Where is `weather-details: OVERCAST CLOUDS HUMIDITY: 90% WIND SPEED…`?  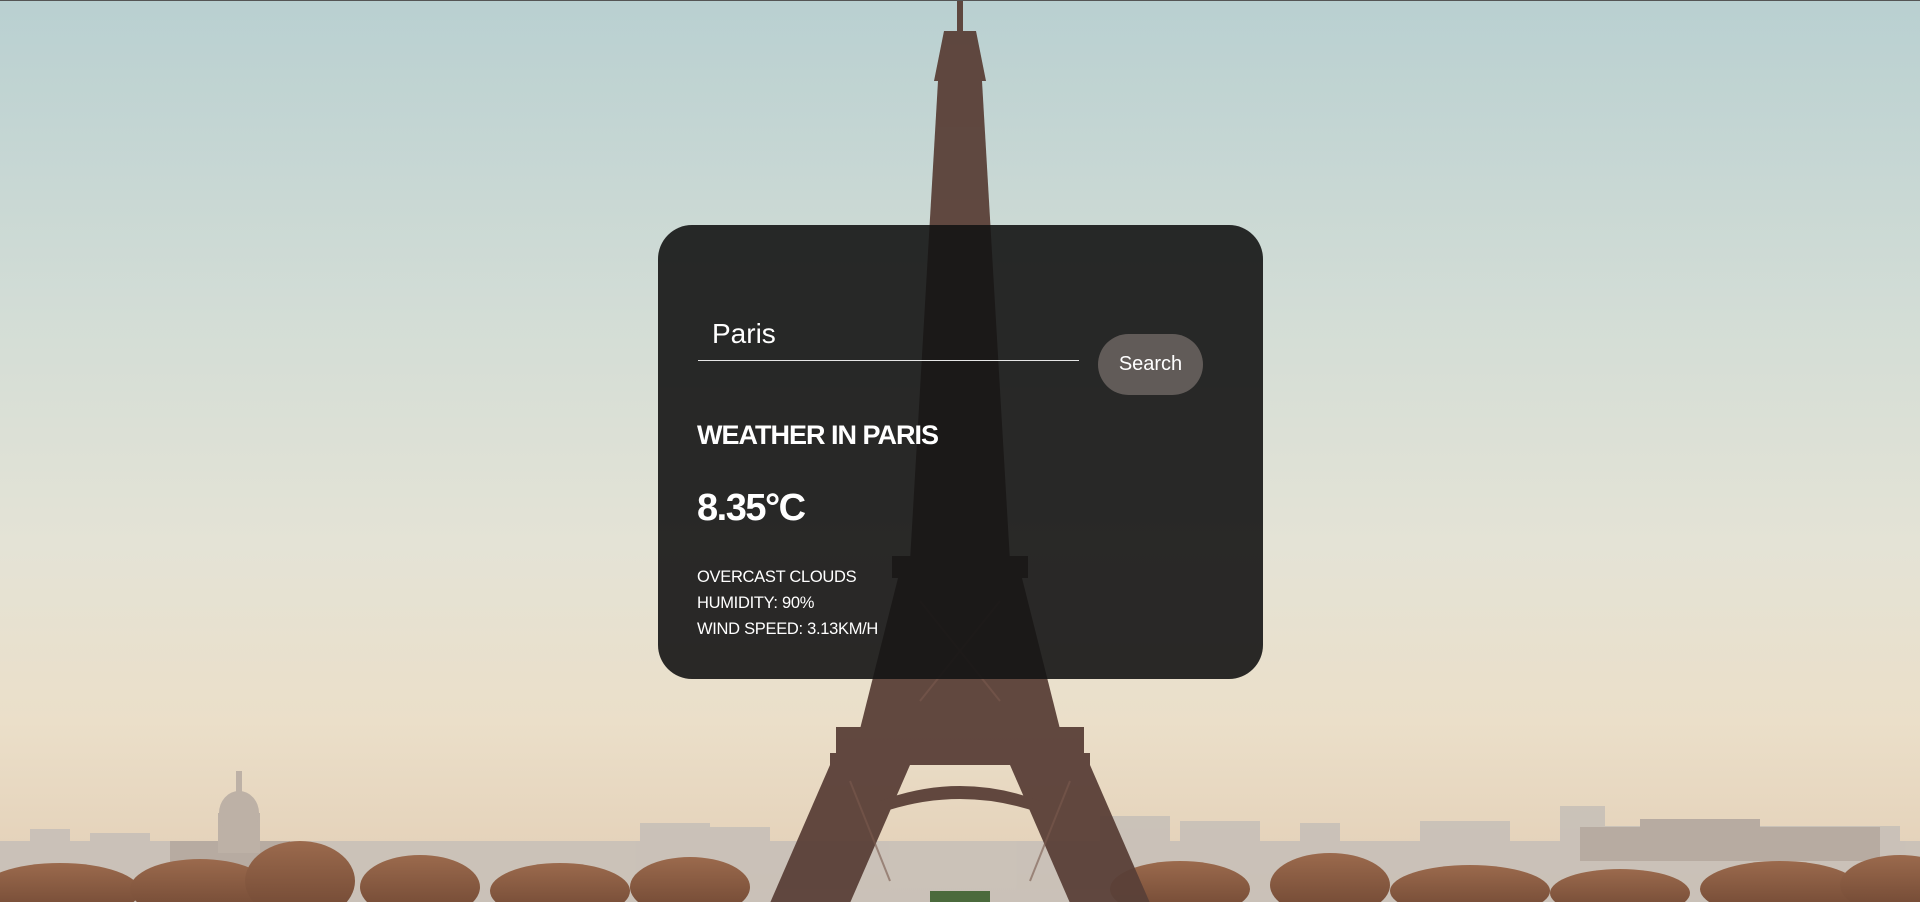 weather-details: OVERCAST CLOUDS HUMIDITY: 90% WIND SPEED… is located at coordinates (787, 603).